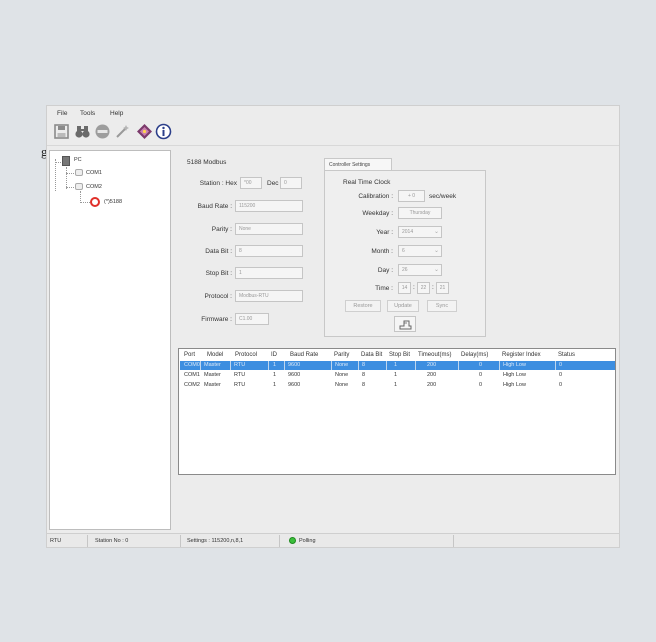  I want to click on stopbit-label: Stop Bit :, so click(218, 273).